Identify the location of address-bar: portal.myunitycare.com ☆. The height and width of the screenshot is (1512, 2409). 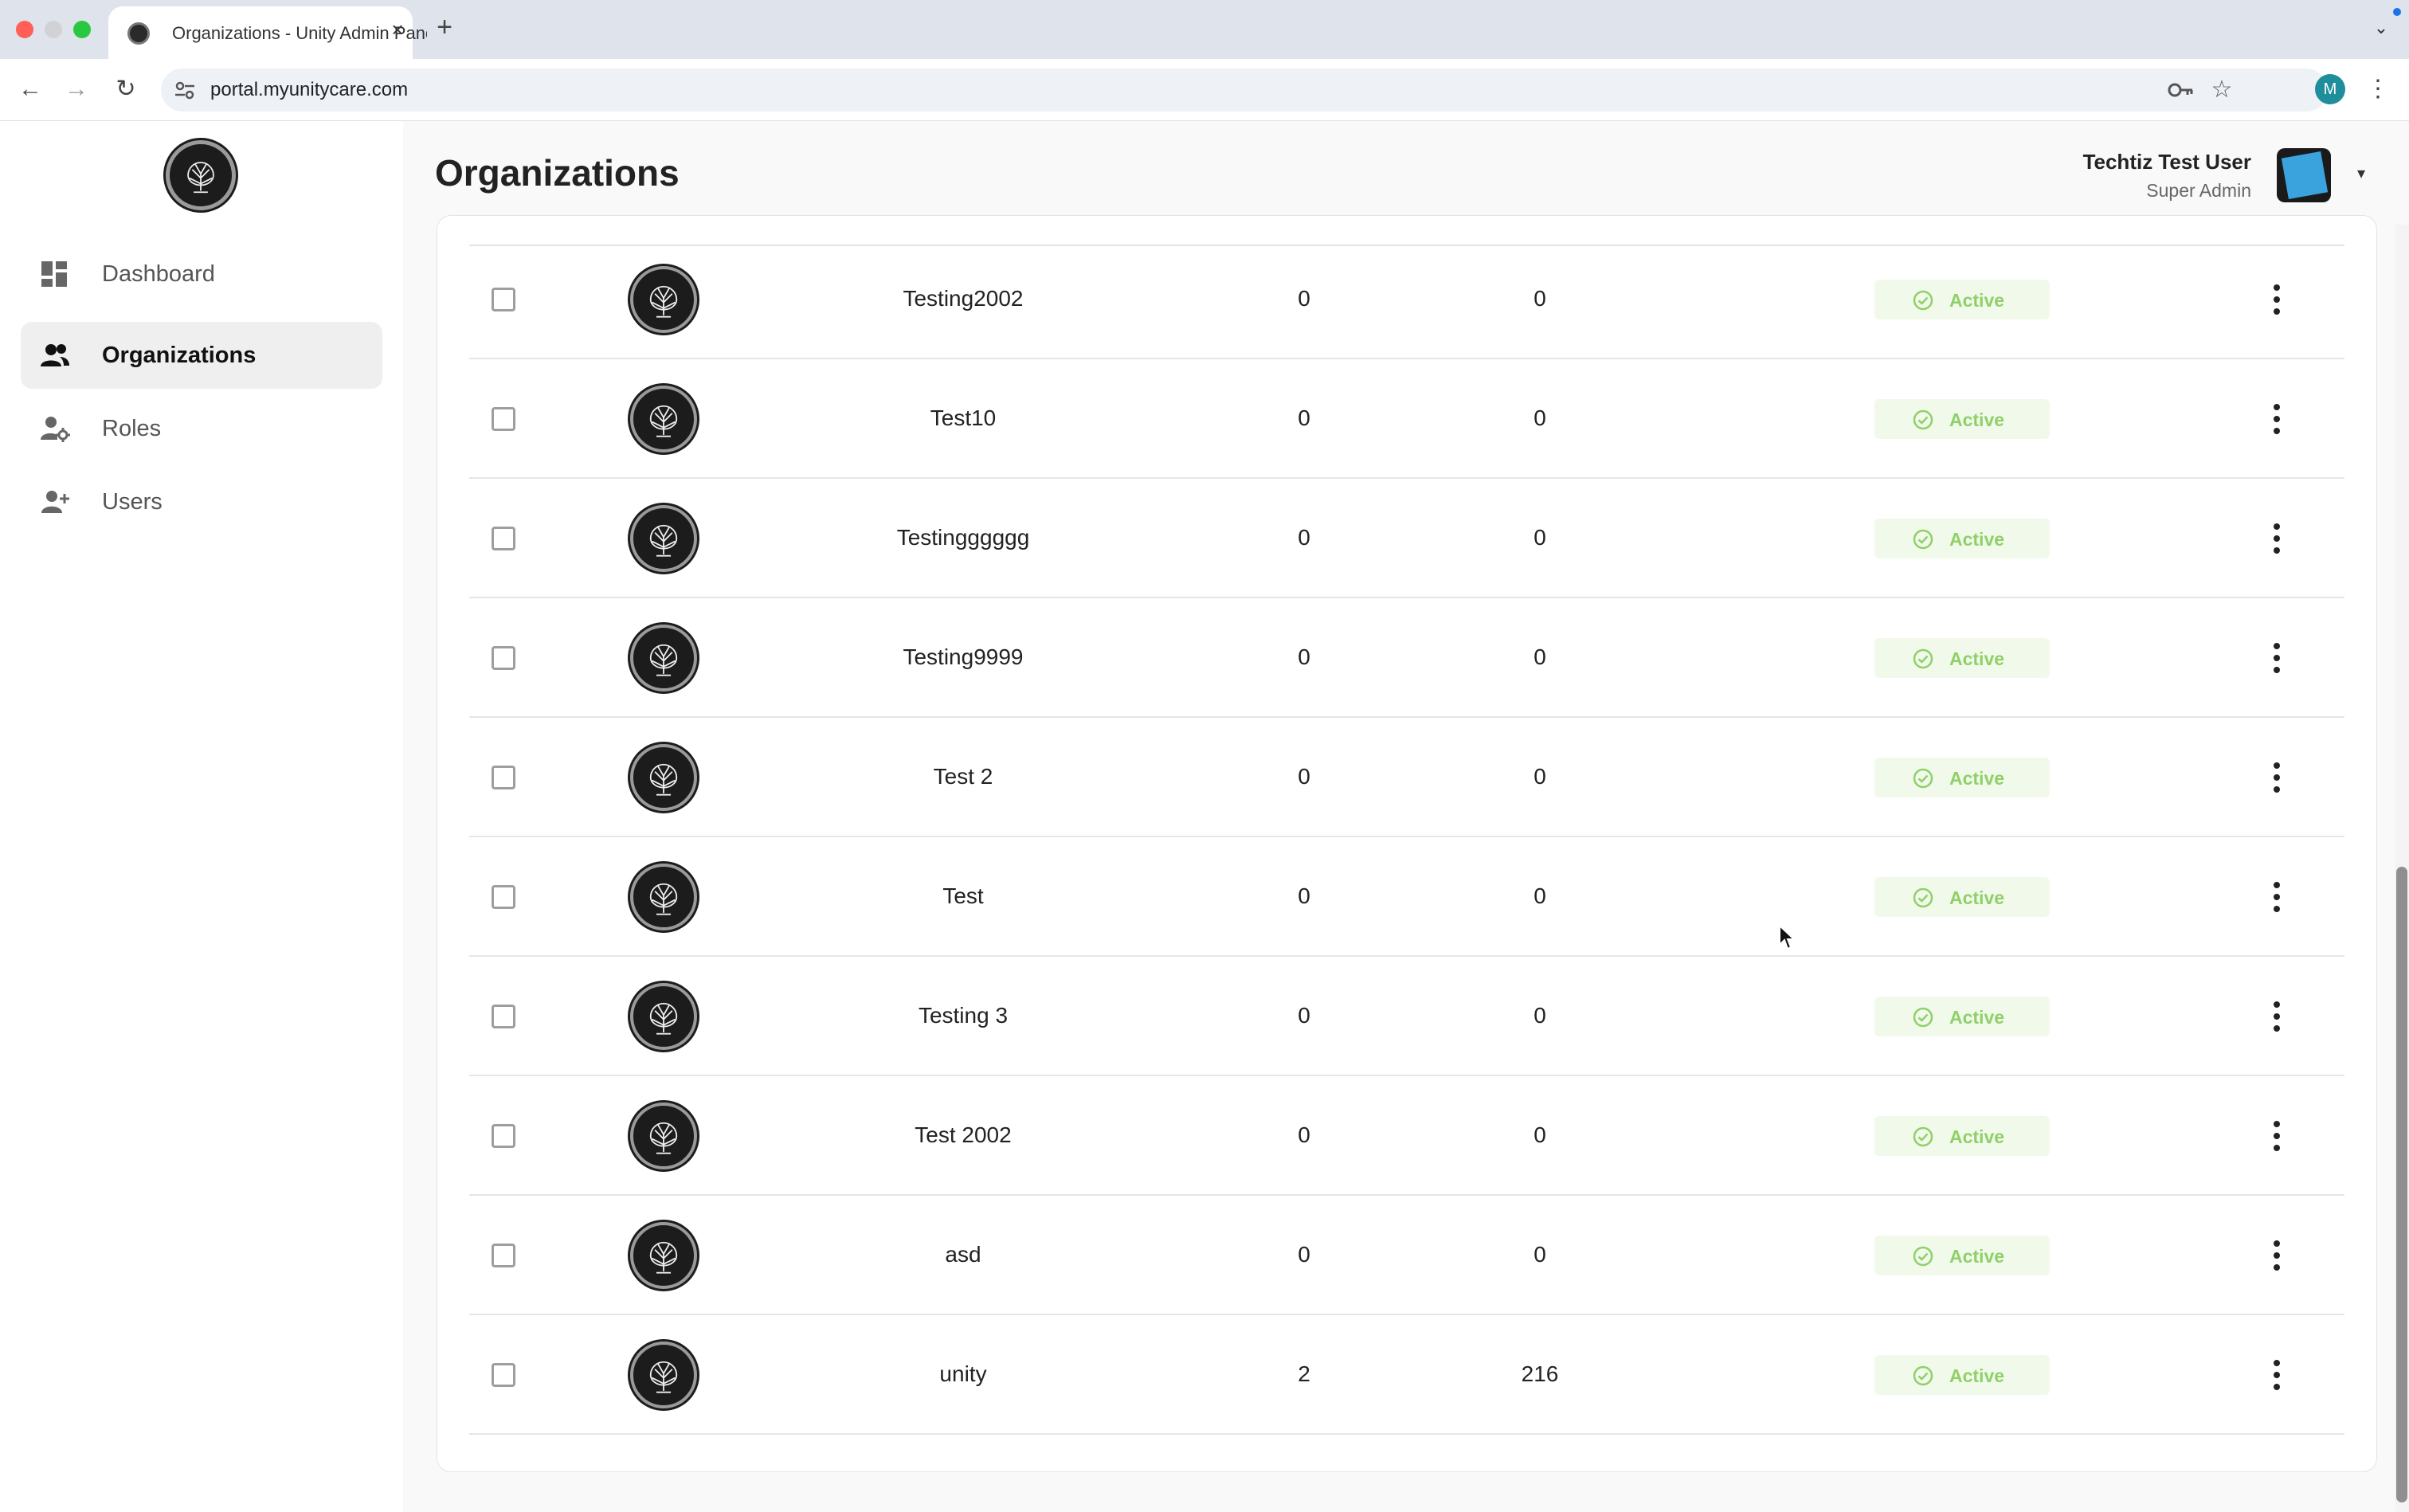
(1244, 91).